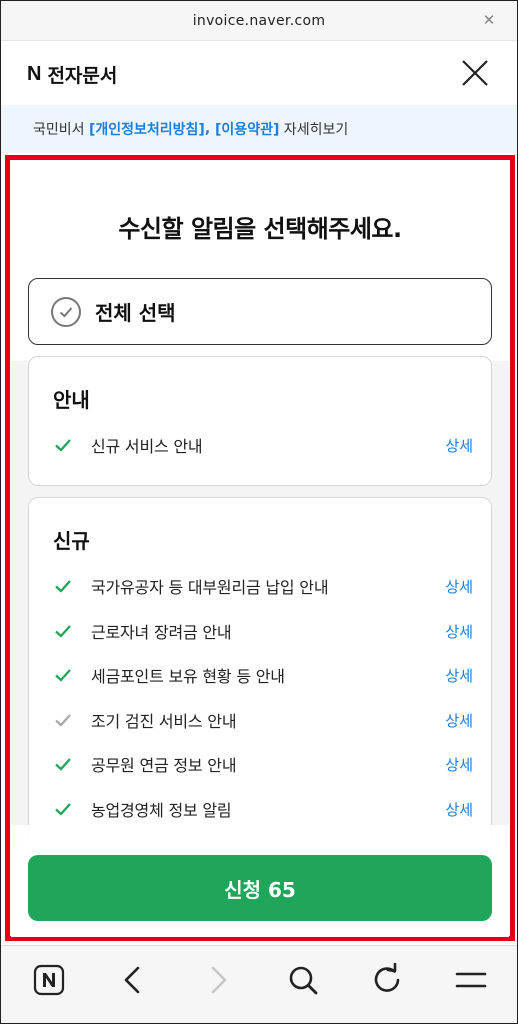  I want to click on item-label: 신규 서비스 안내, so click(147, 446).